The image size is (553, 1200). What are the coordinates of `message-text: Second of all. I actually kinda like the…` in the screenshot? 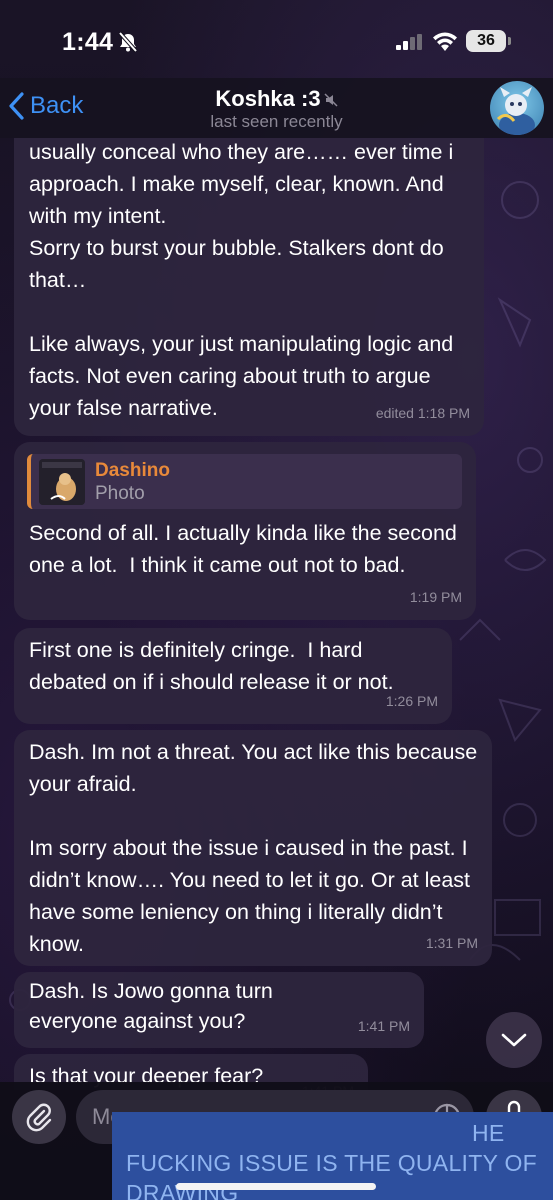 It's located at (246, 549).